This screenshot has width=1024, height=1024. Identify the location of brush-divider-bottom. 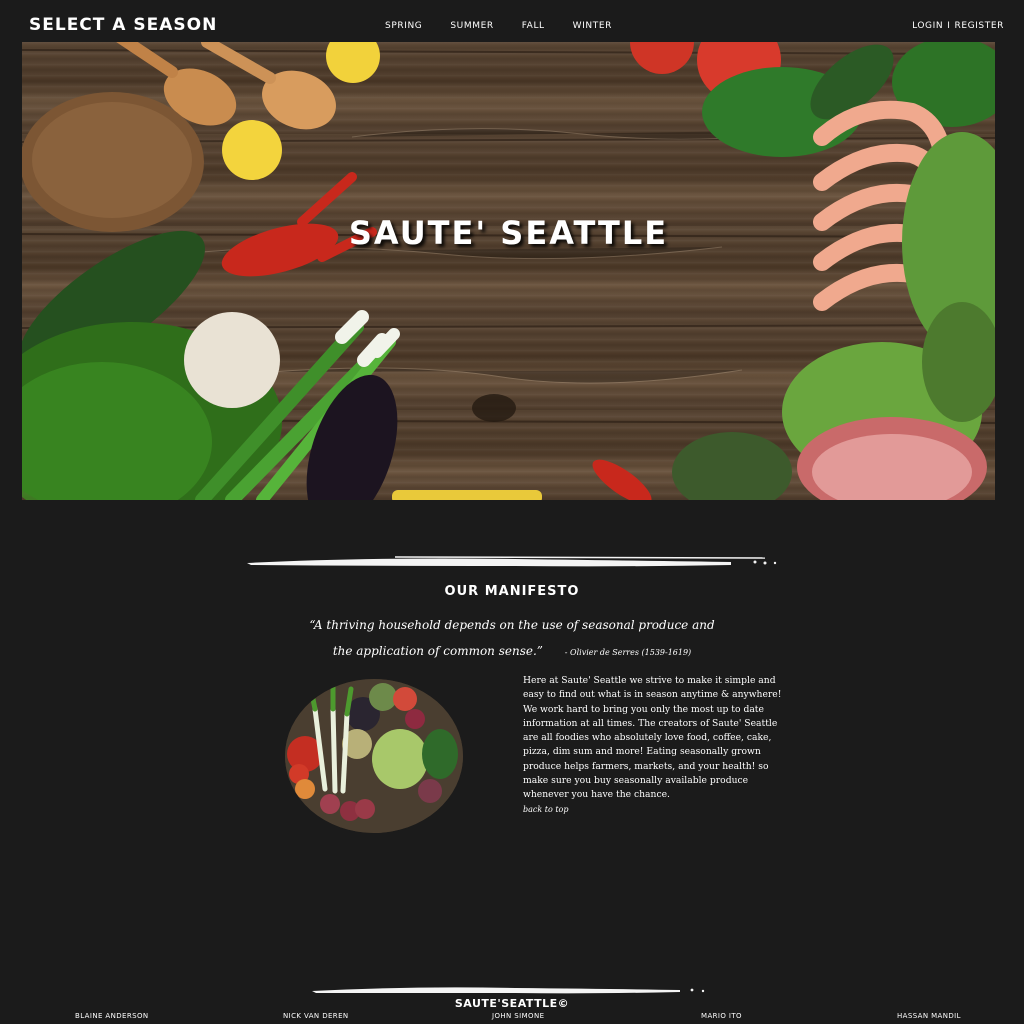
(508, 990).